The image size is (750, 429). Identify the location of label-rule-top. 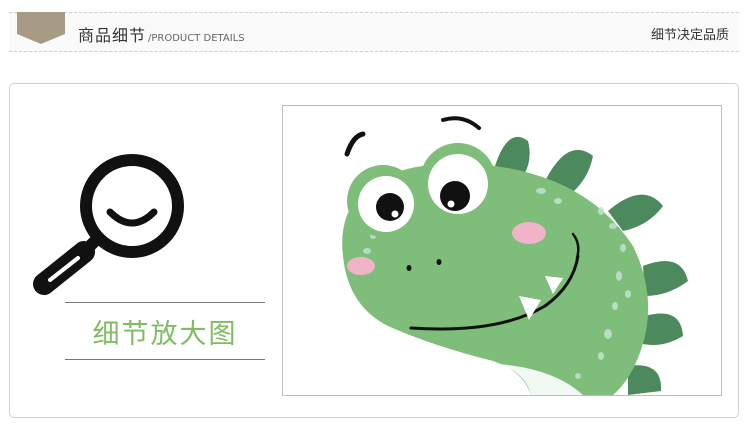
(165, 302).